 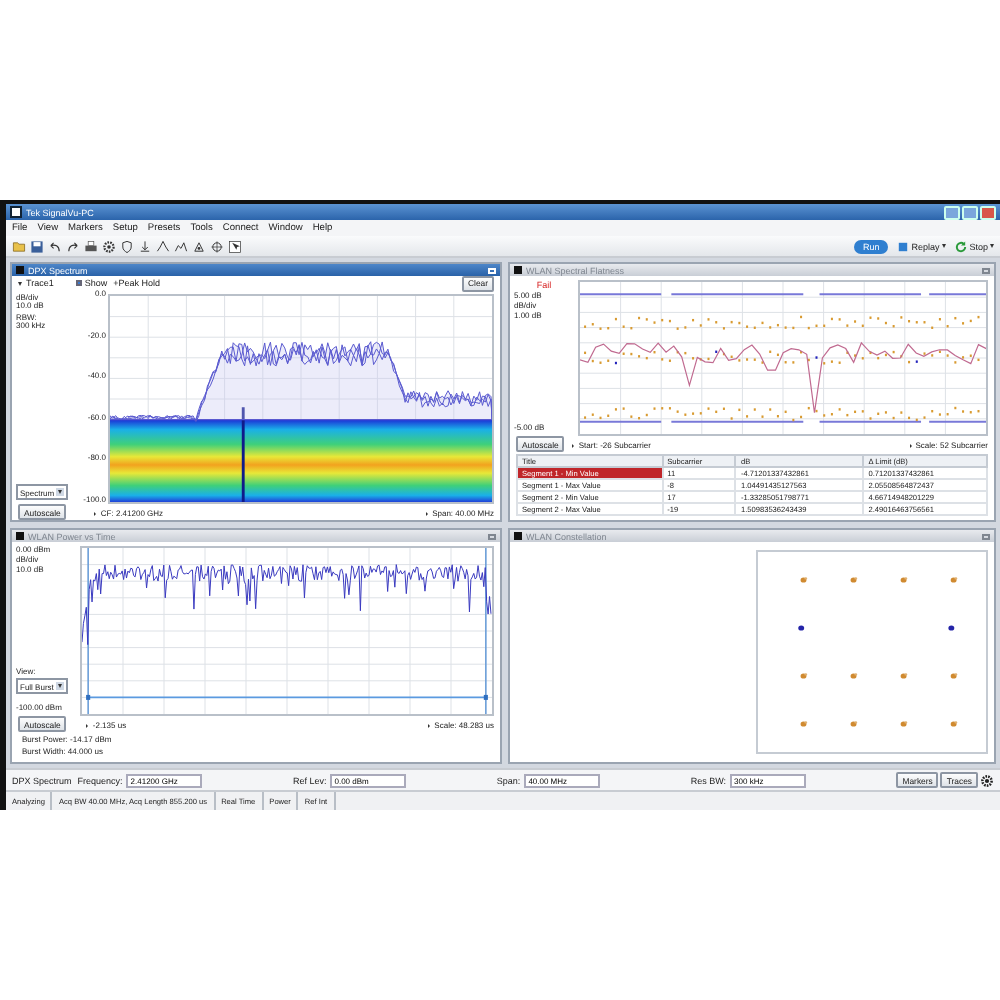 I want to click on shield-icon, so click(x=127, y=246).